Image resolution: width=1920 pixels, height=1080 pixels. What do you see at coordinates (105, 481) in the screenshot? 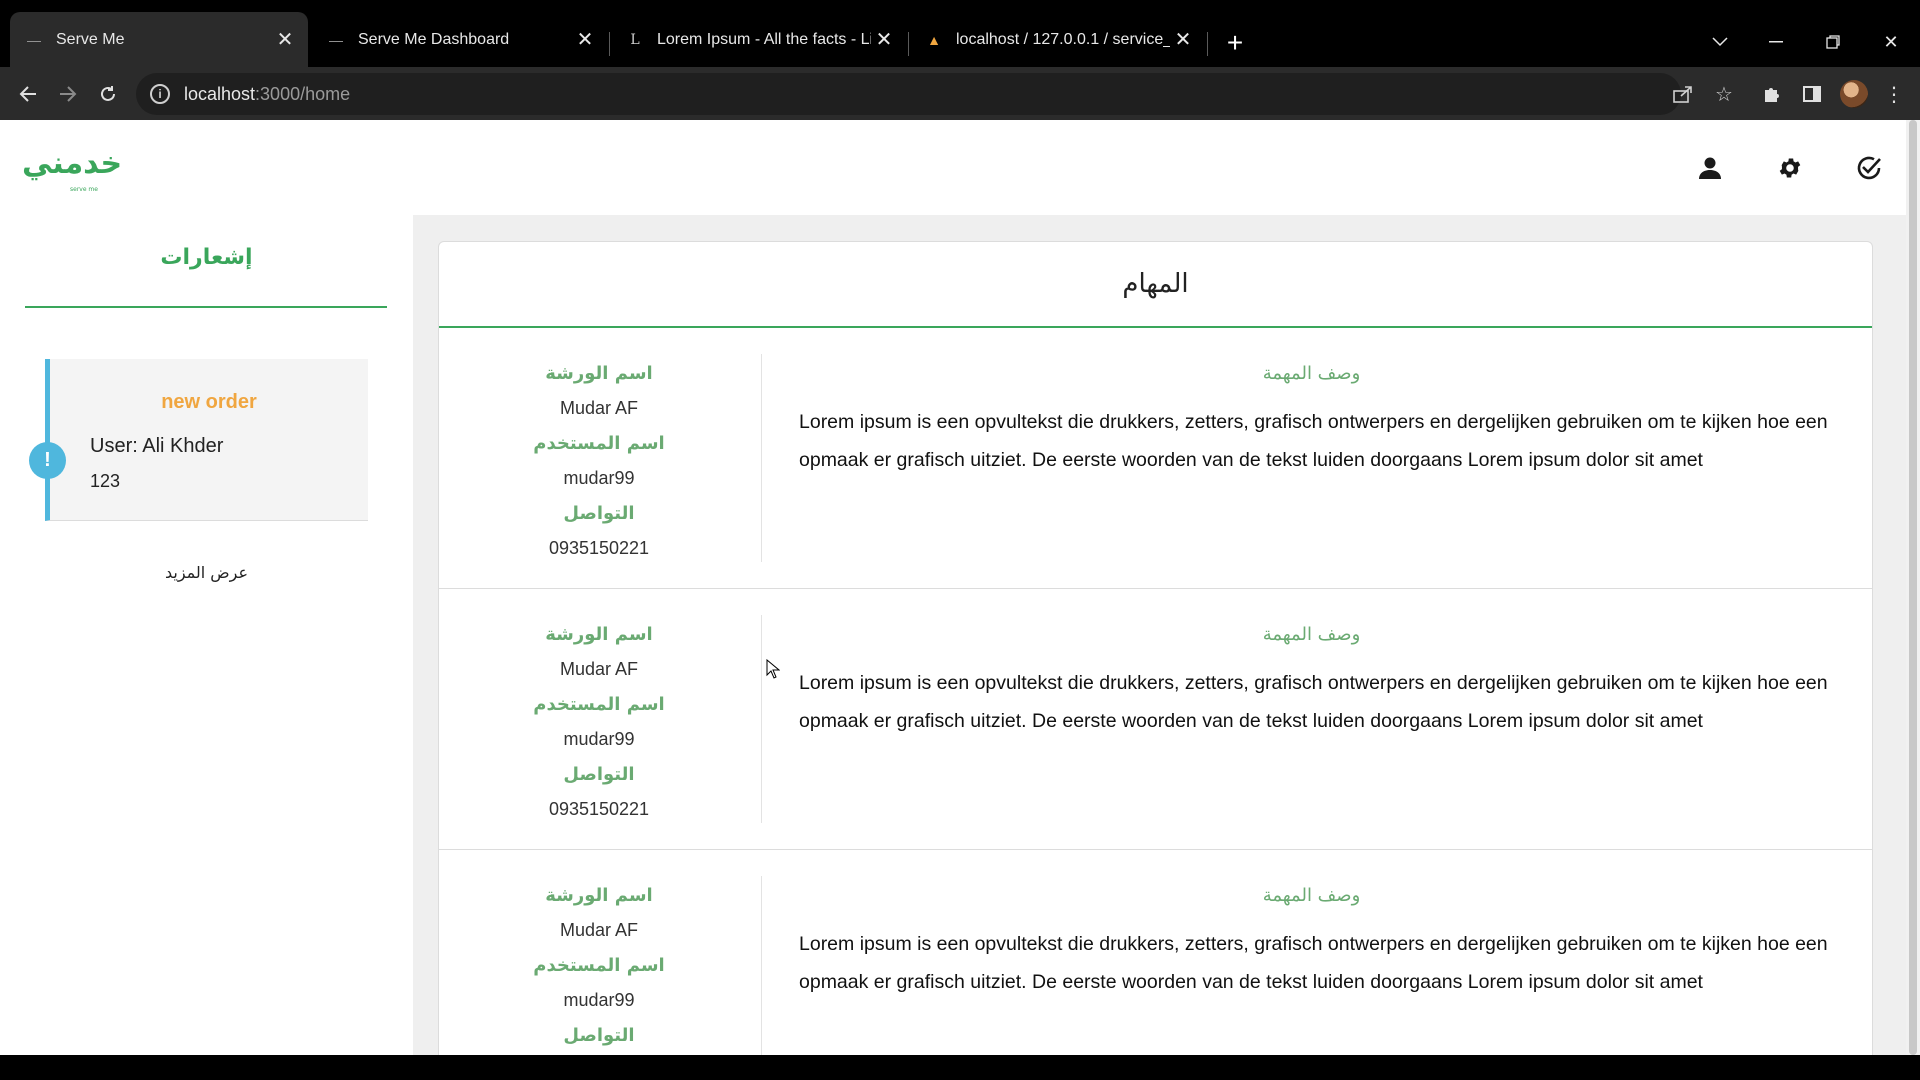
I see `notification-body: 123` at bounding box center [105, 481].